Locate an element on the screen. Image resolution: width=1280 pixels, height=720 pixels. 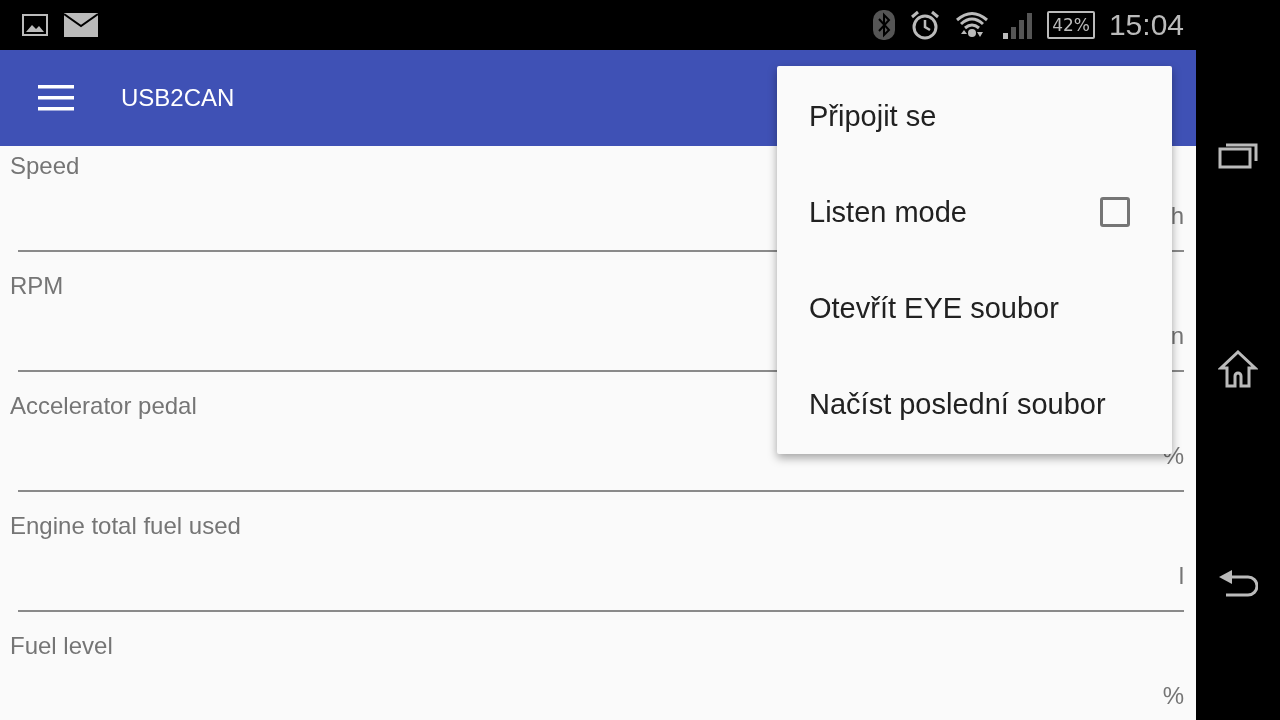
signal-icon is located at coordinates (1018, 25).